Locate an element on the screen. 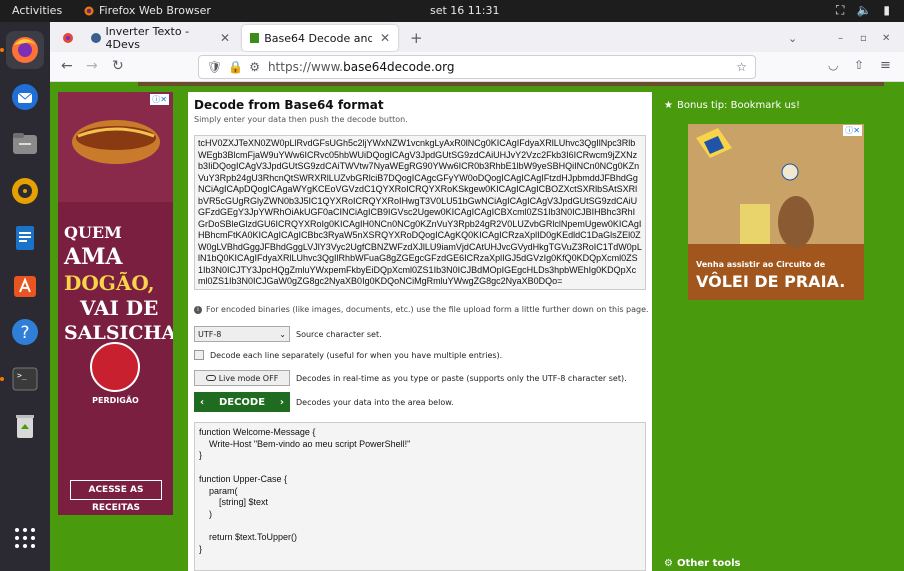 This screenshot has height=571, width=904. hotdog-image is located at coordinates (116, 142).